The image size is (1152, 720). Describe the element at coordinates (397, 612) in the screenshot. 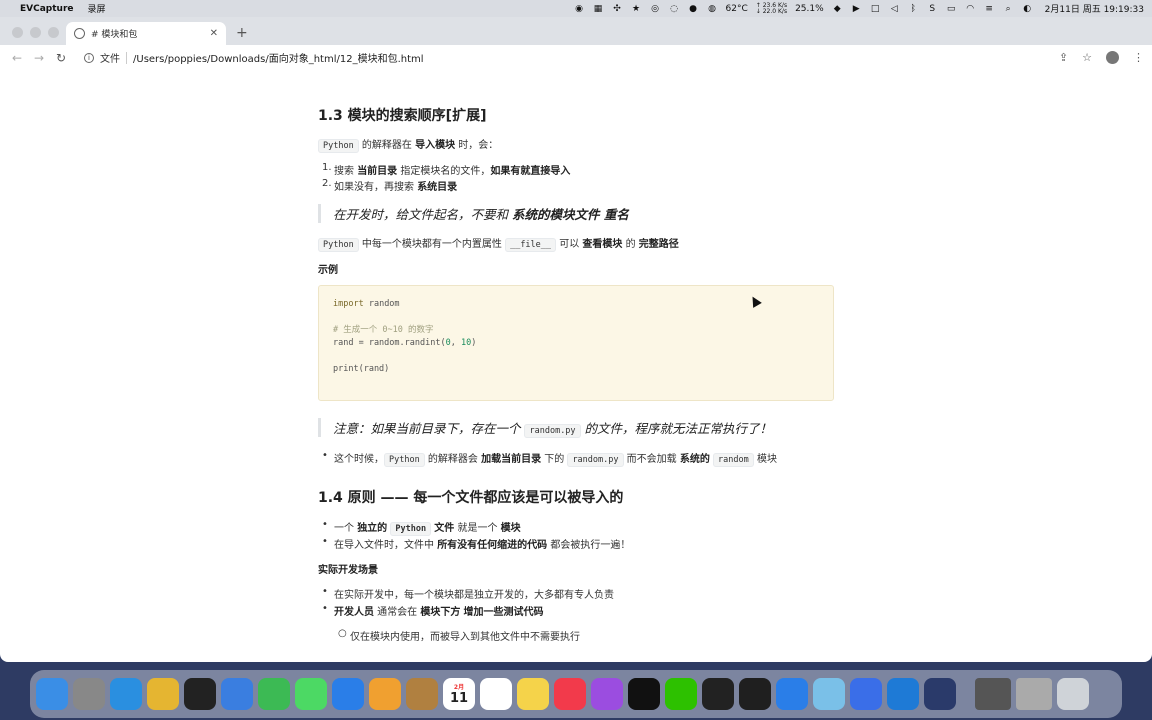

I see `text: 通常会在` at that location.